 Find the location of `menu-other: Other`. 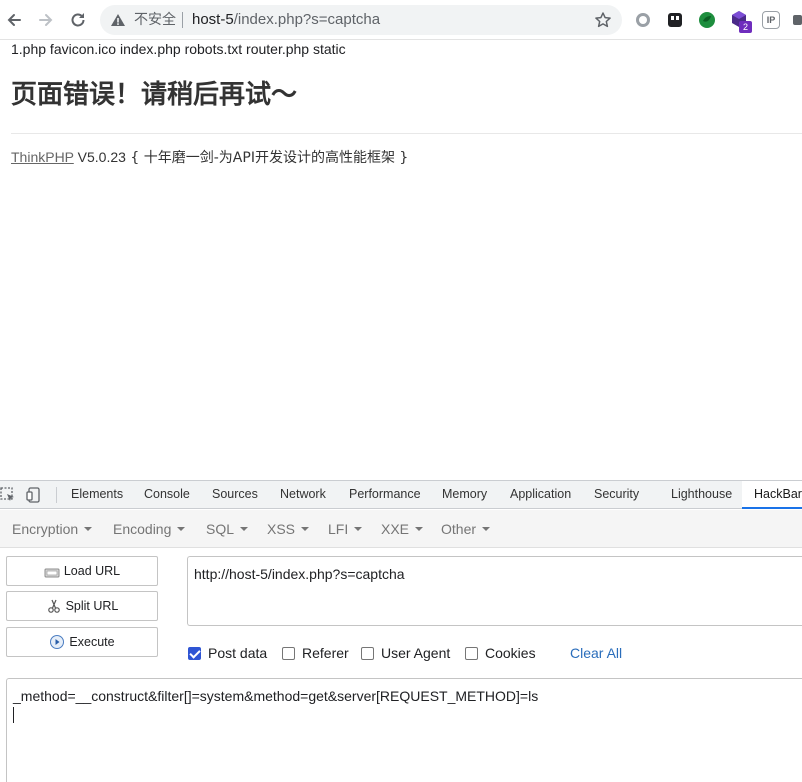

menu-other: Other is located at coordinates (466, 529).